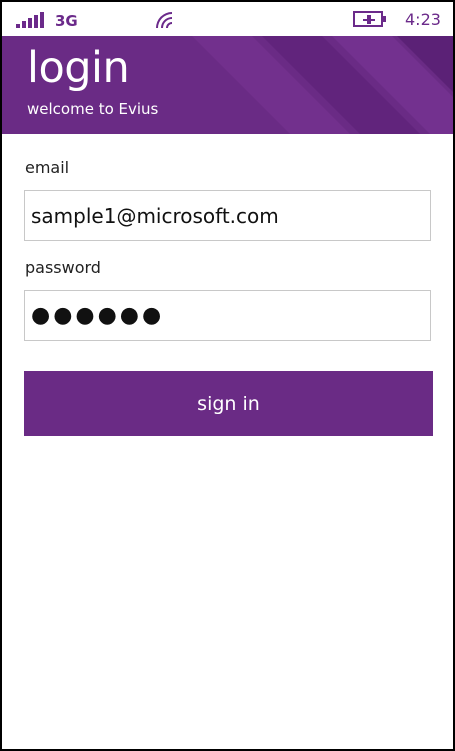  What do you see at coordinates (164, 20) in the screenshot?
I see `wifi-icon` at bounding box center [164, 20].